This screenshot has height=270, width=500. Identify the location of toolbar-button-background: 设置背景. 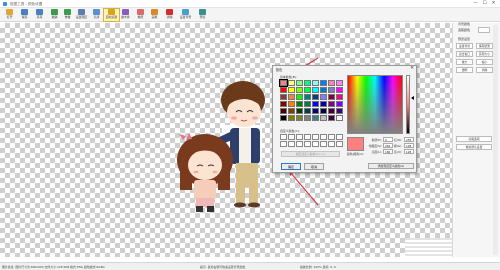
(185, 15).